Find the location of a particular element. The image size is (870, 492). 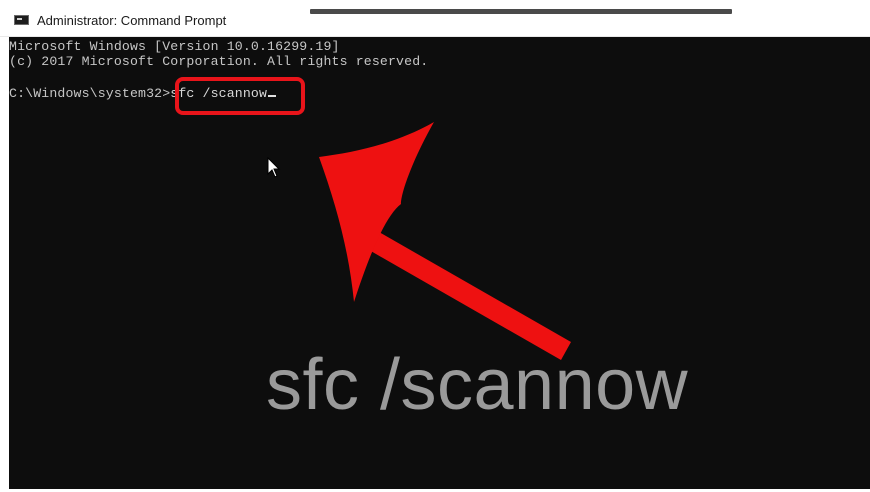

prompt-path: C:\Windows\system32> is located at coordinates (90, 93).